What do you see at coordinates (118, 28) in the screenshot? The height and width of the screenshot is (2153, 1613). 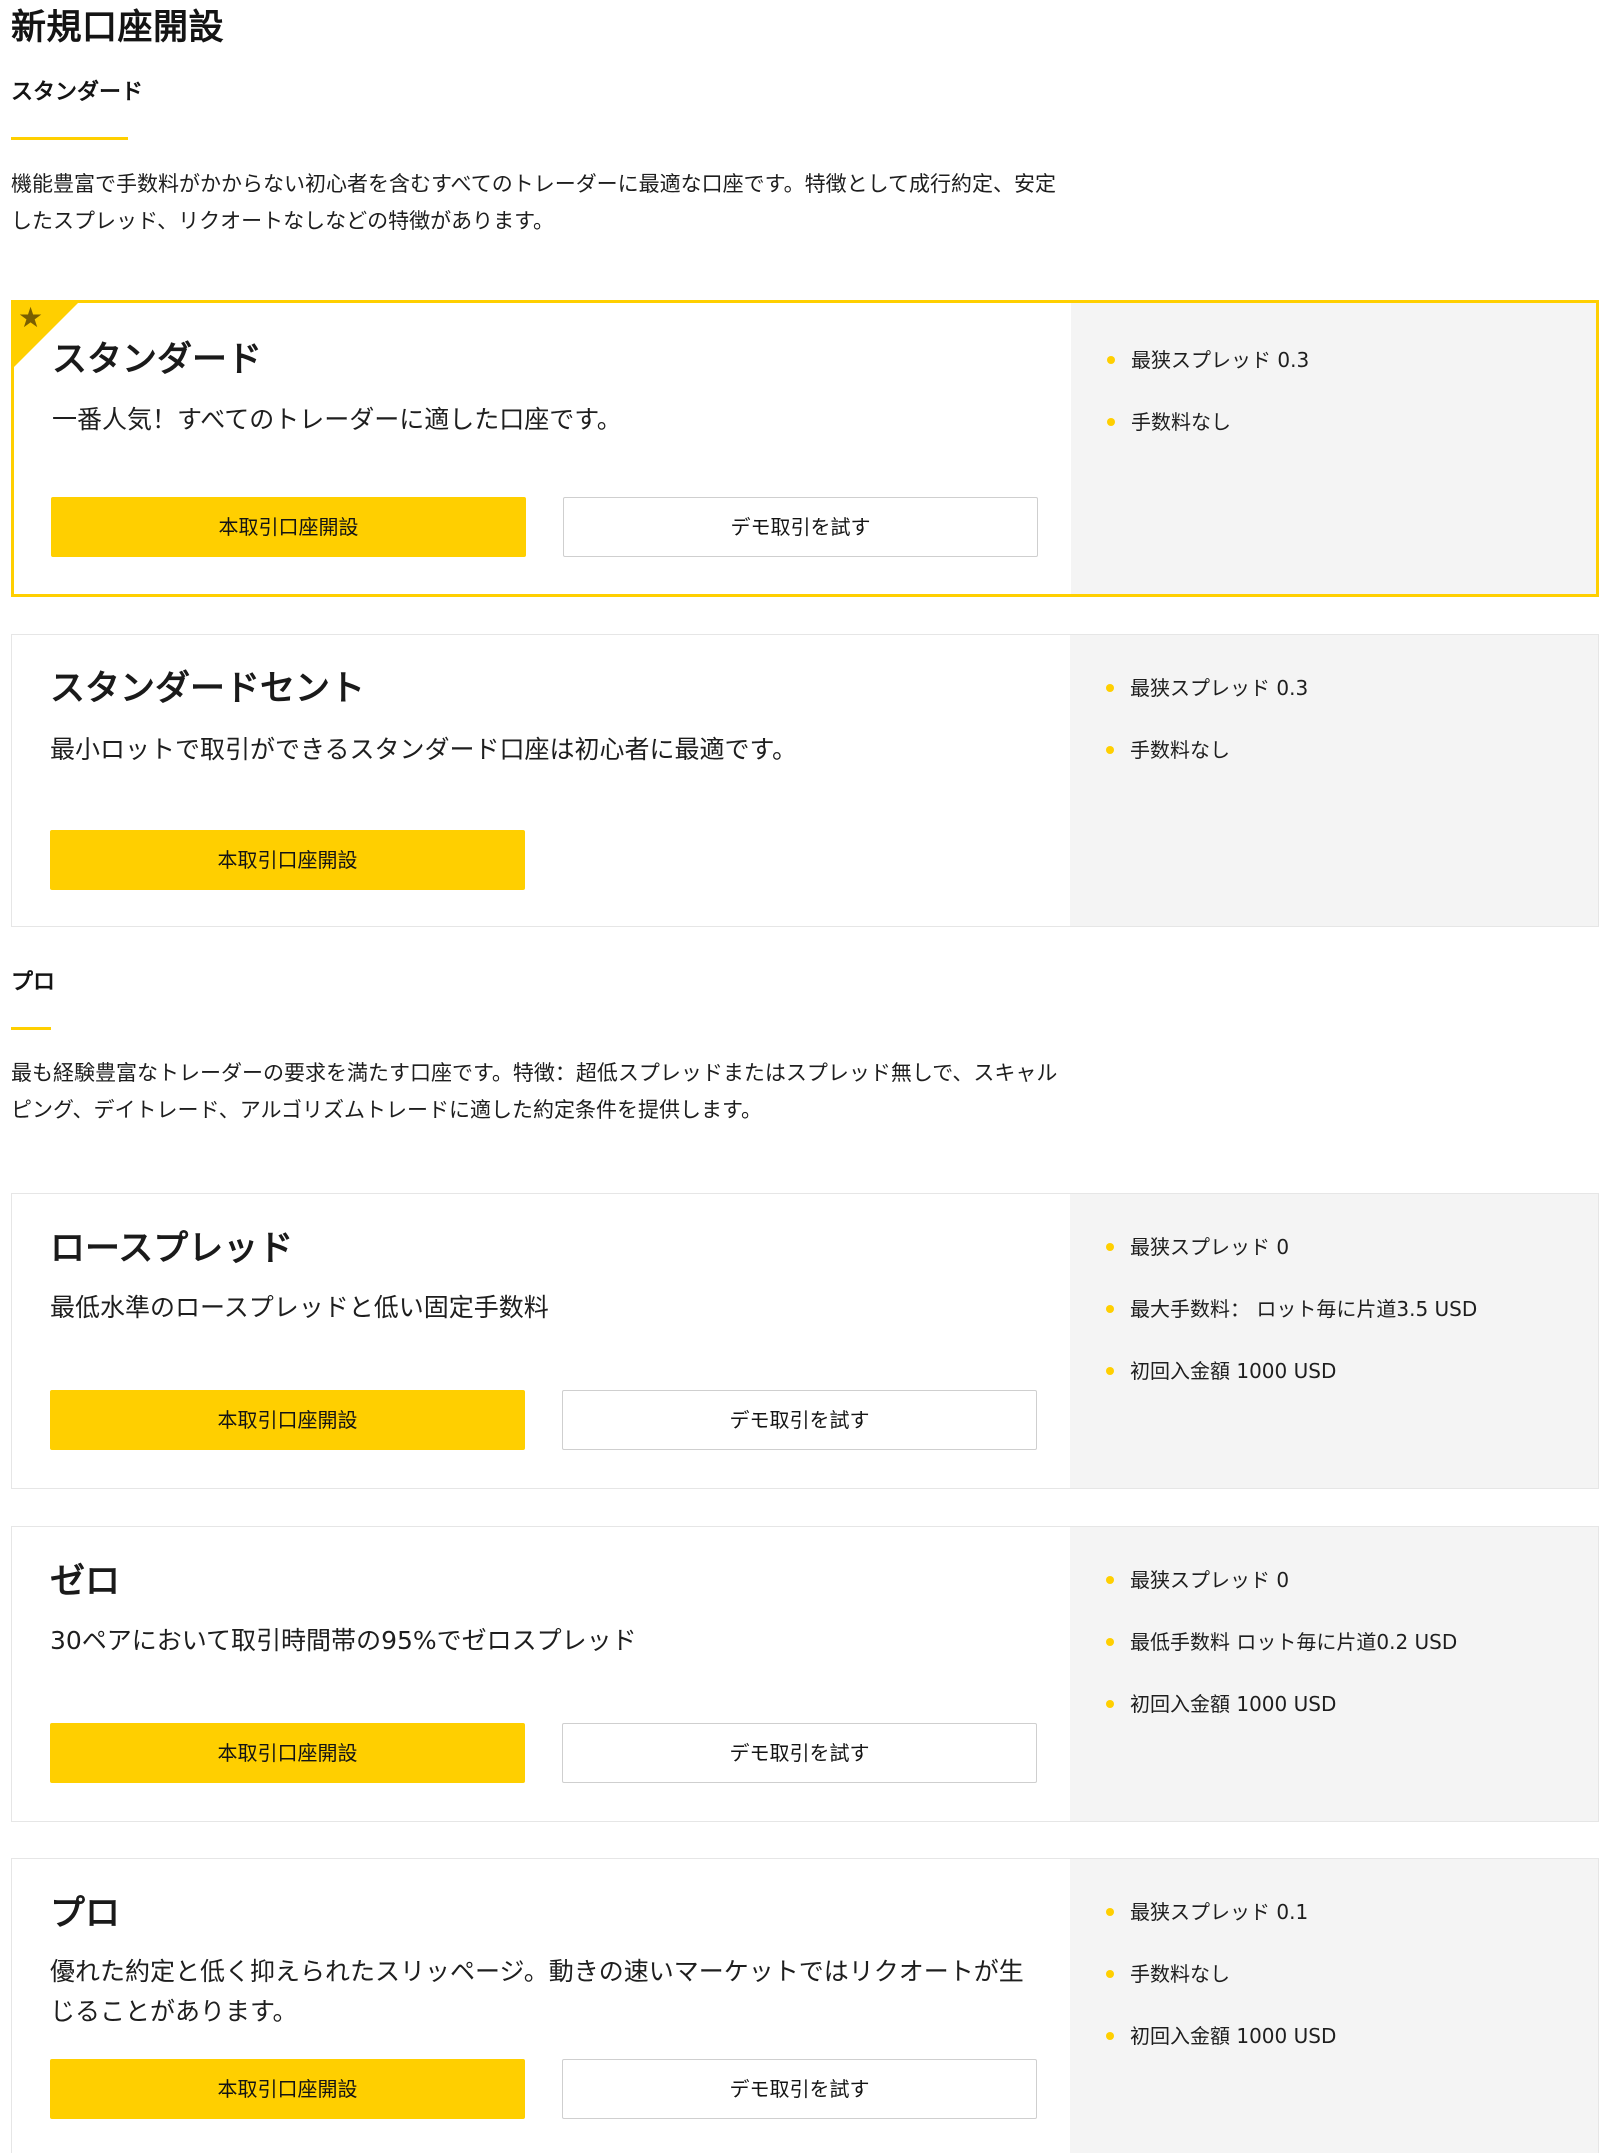 I see `page-title: 新規口座開設` at bounding box center [118, 28].